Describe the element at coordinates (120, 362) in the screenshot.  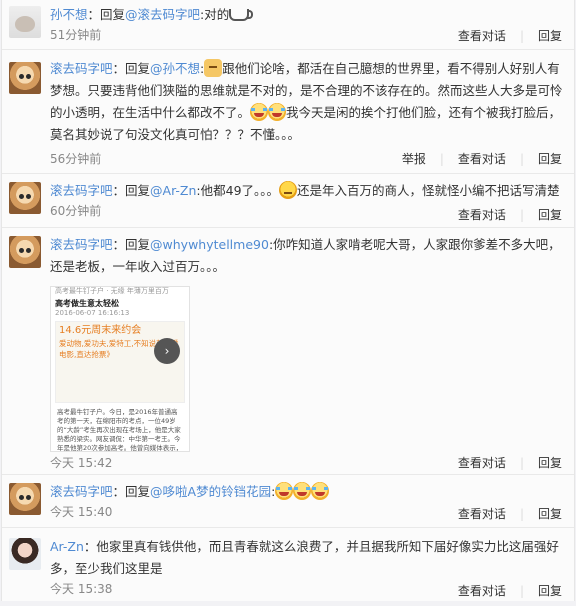
I see `image-ad-block: 14.6元周末来约会 爱动物,爱功夫,爱特工,不知说就是爱电影,直达抢票》 ›` at that location.